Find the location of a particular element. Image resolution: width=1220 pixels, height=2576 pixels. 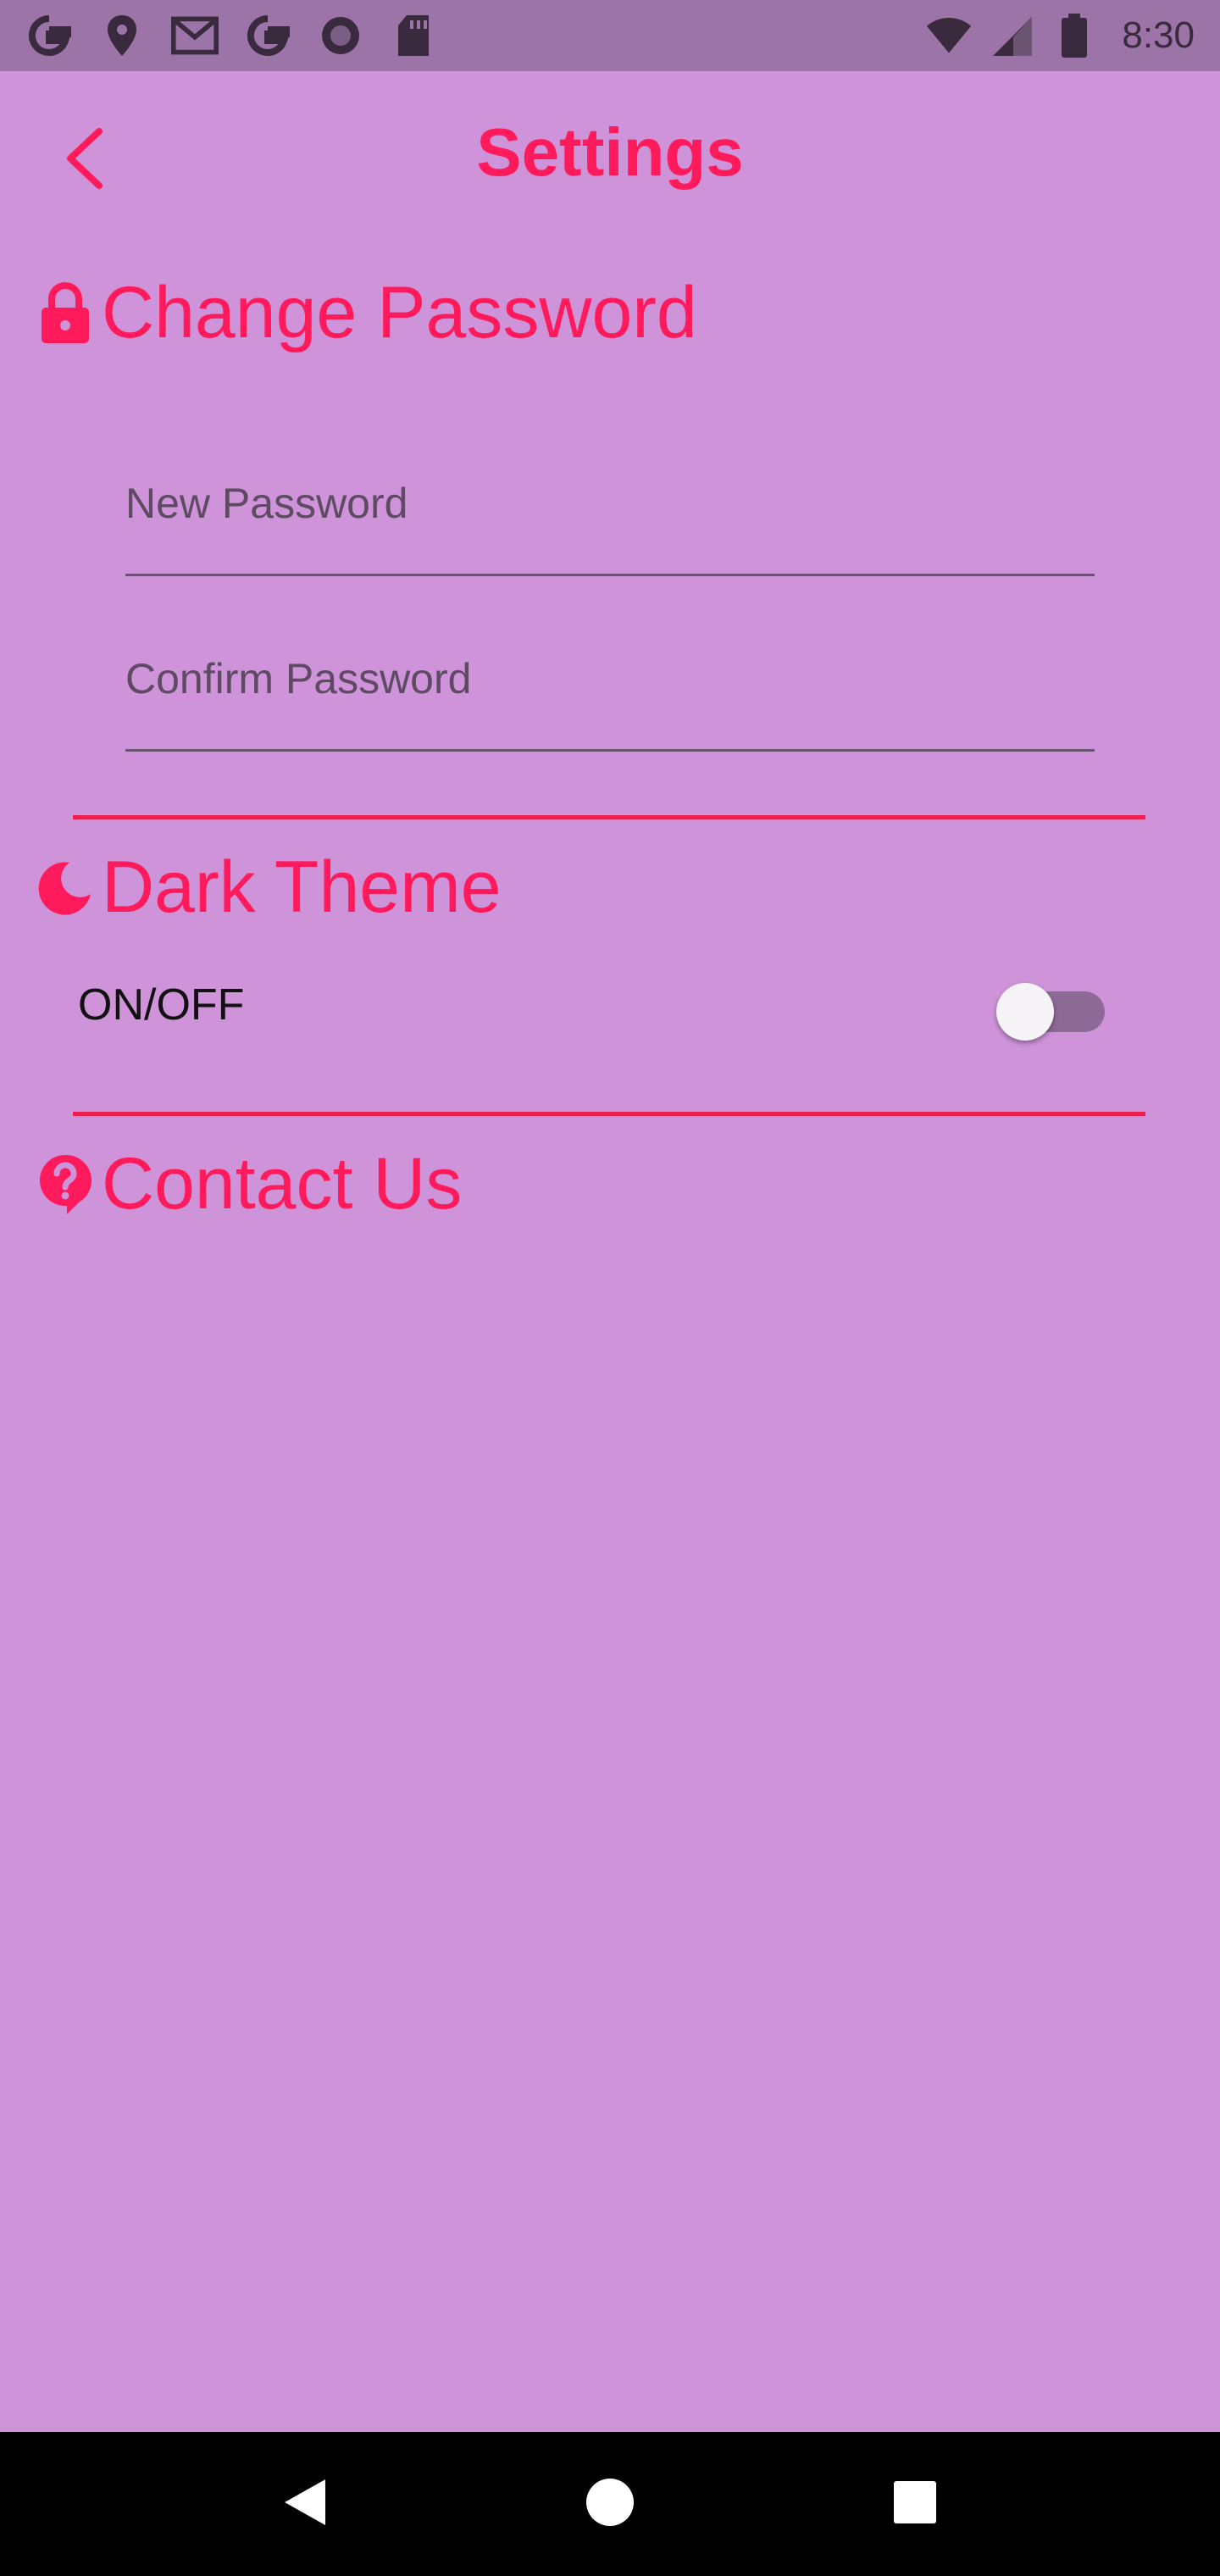

location-pin-icon is located at coordinates (122, 35).